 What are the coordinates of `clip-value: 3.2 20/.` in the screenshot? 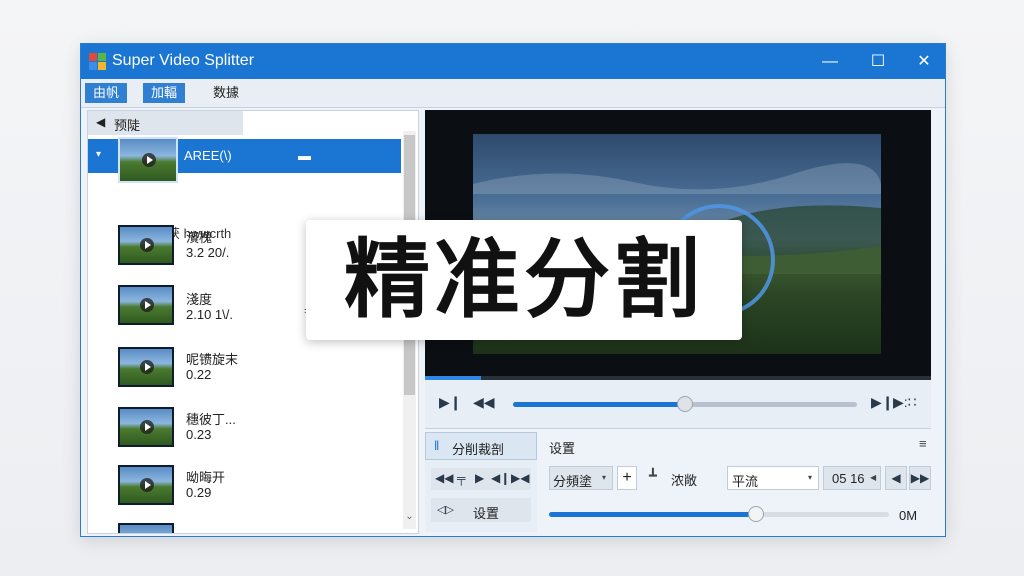 It's located at (208, 252).